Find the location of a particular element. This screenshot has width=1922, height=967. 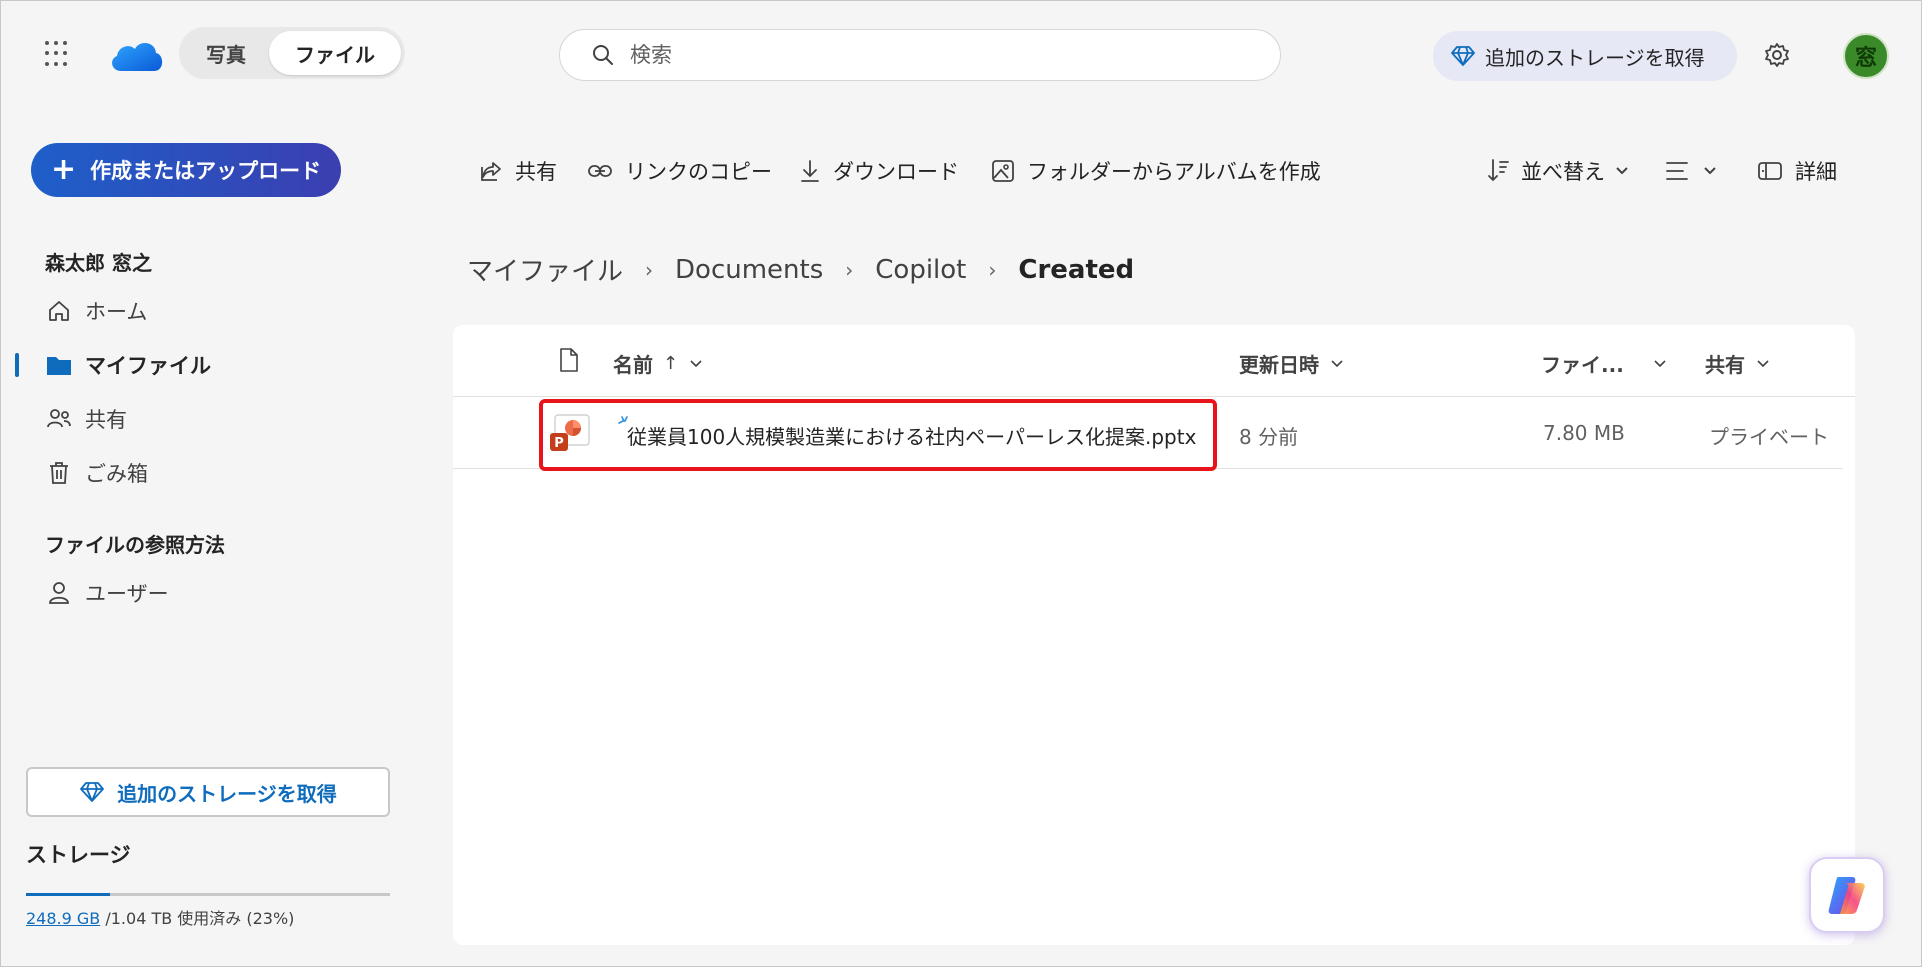

breadcrumb: マイファイル › Documents › Copilot › Created is located at coordinates (800, 269).